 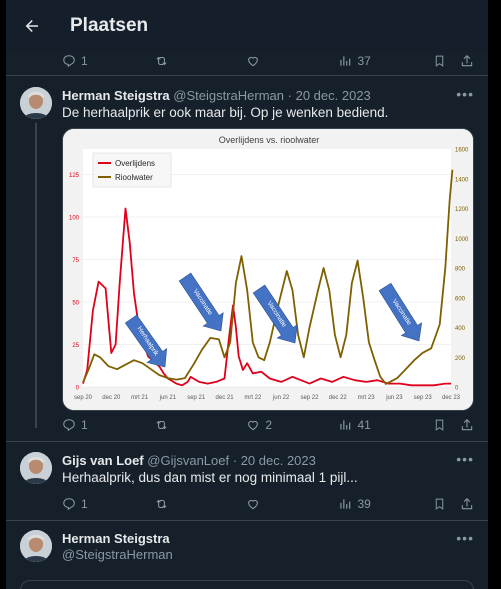 I want to click on y-right-tick-label: 1200, so click(x=462, y=210).